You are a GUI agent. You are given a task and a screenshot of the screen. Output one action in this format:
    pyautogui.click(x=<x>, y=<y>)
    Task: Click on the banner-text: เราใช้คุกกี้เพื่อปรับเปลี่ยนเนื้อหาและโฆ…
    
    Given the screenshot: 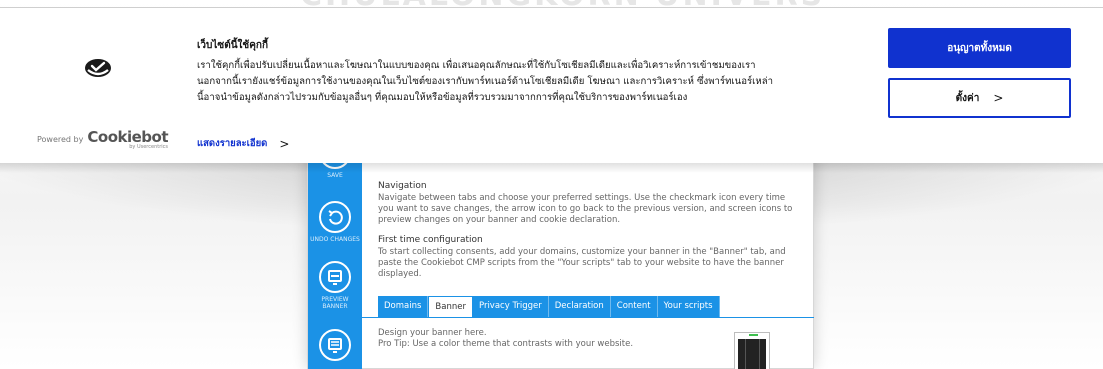 What is the action you would take?
    pyautogui.click(x=532, y=82)
    